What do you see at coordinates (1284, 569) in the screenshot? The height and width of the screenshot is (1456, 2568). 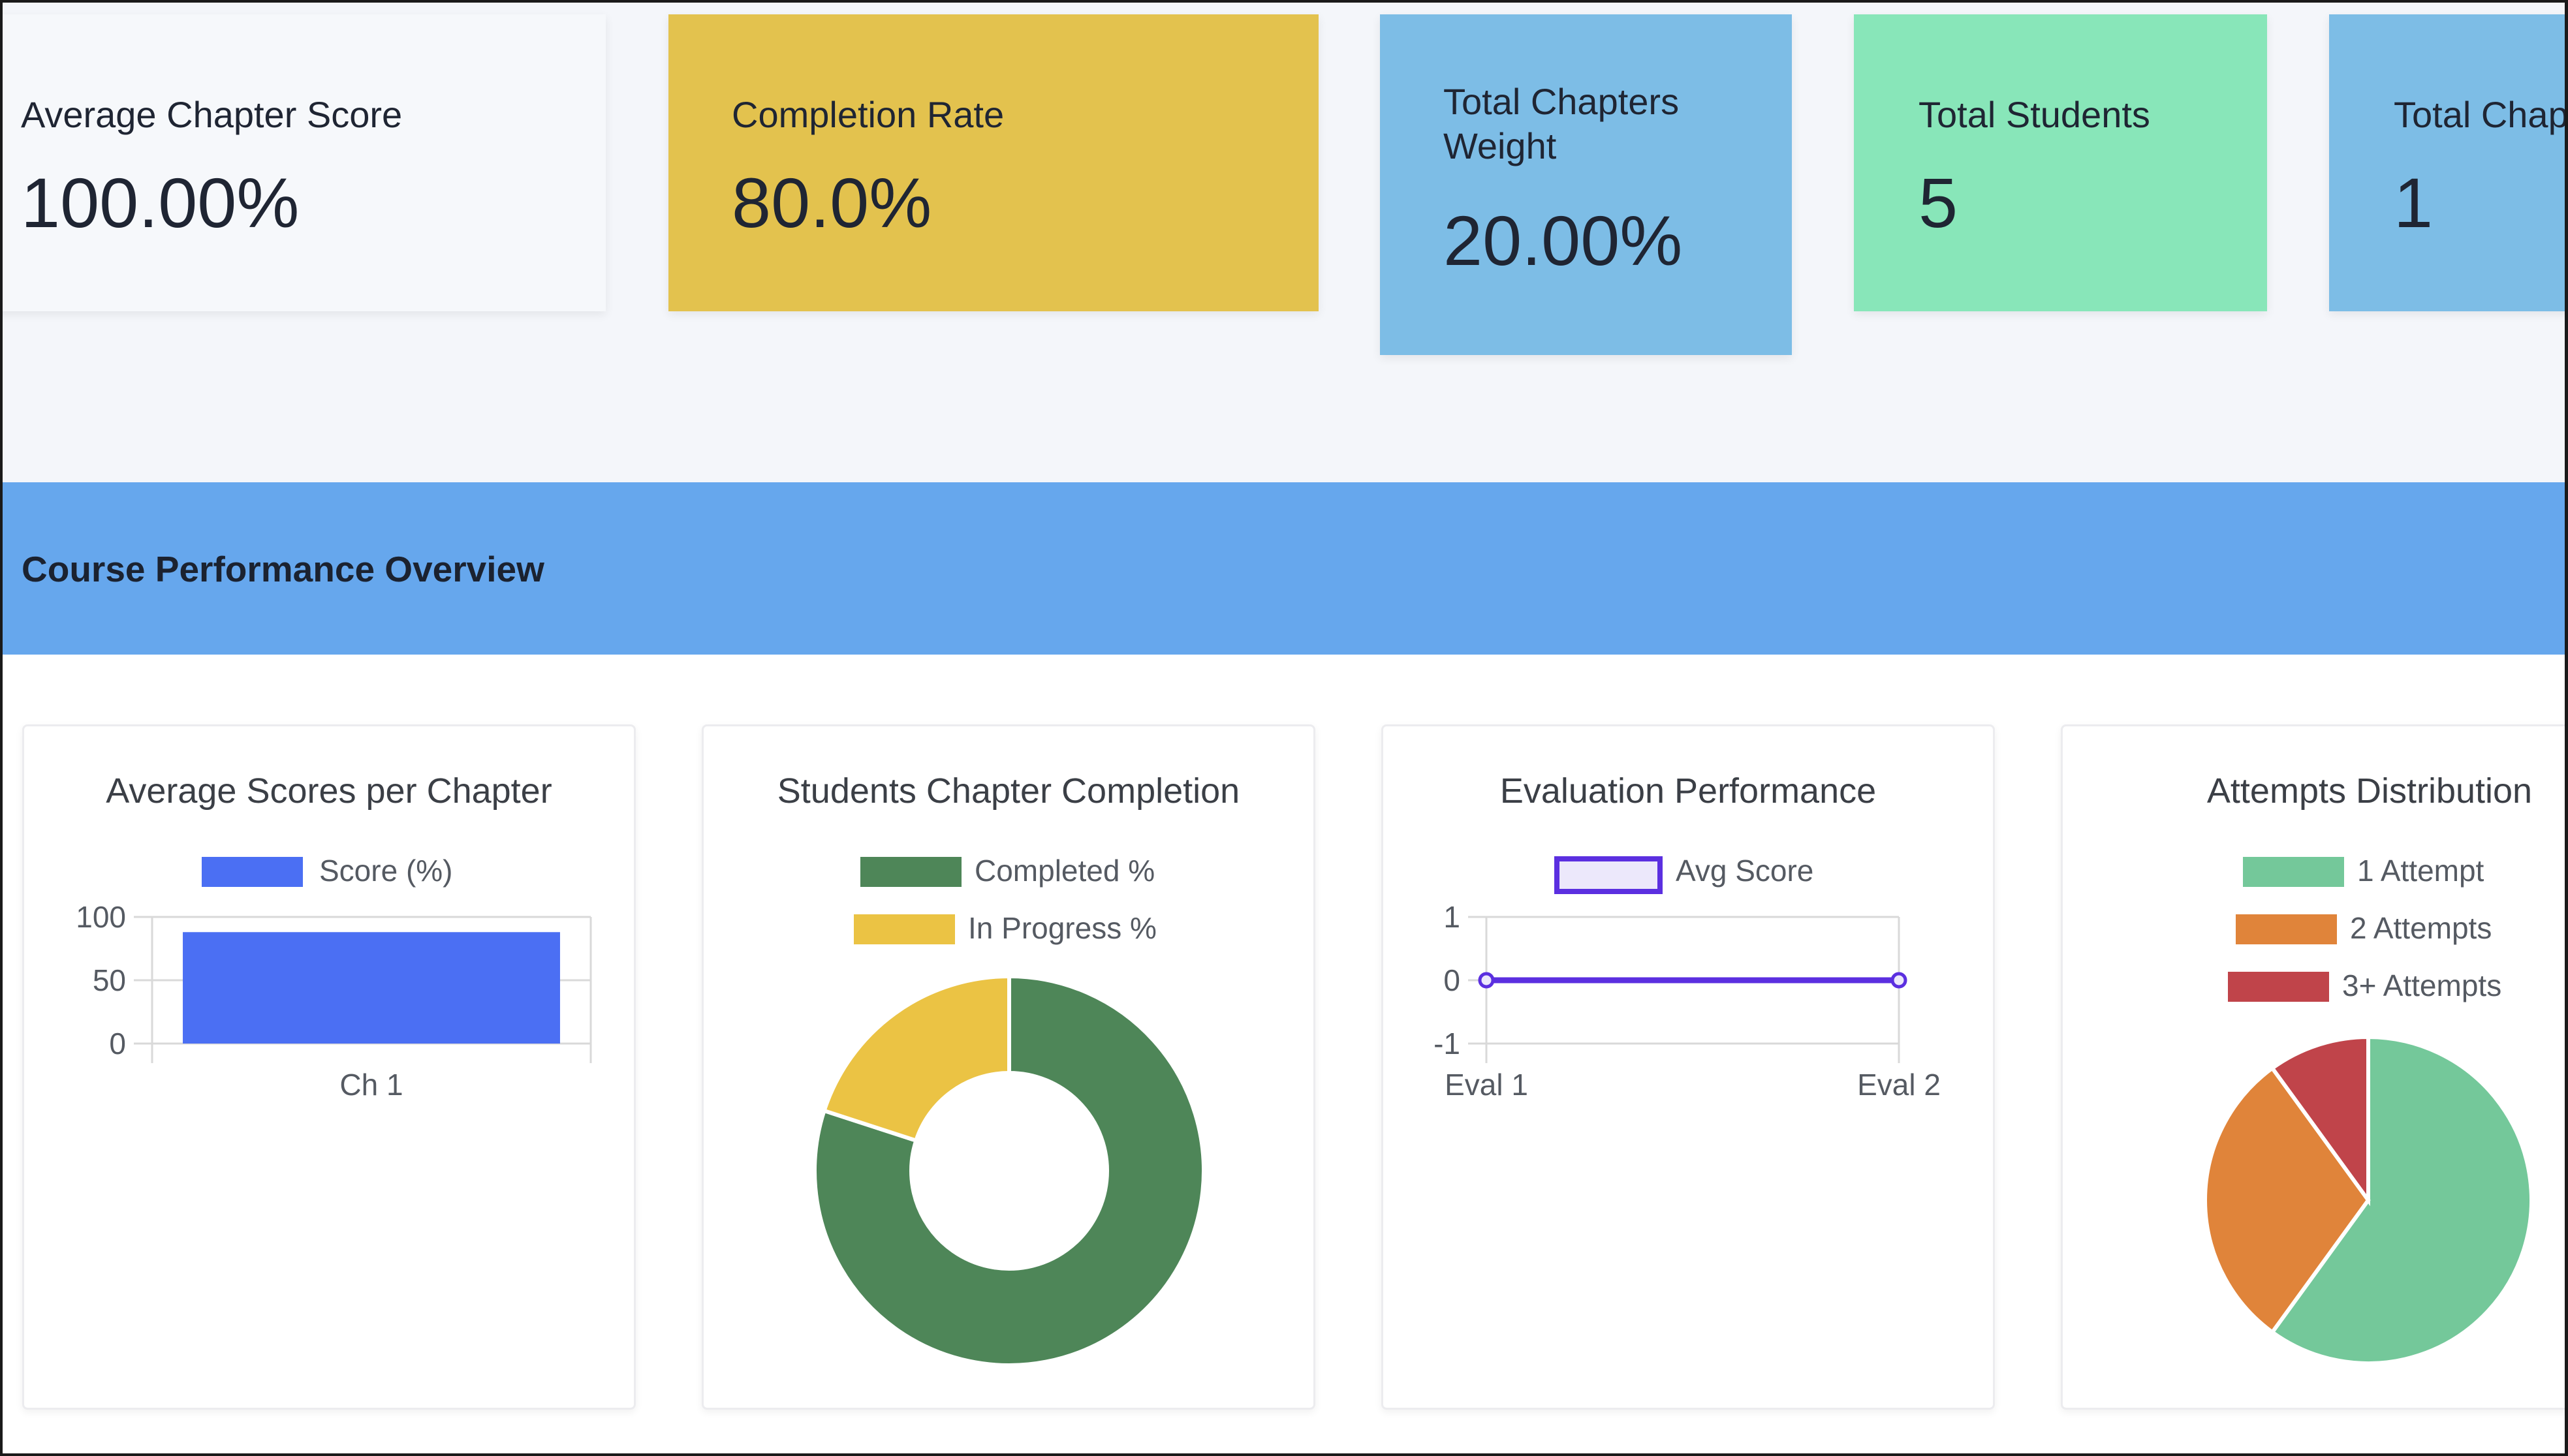 I see `section-header: Course Performance Overview` at bounding box center [1284, 569].